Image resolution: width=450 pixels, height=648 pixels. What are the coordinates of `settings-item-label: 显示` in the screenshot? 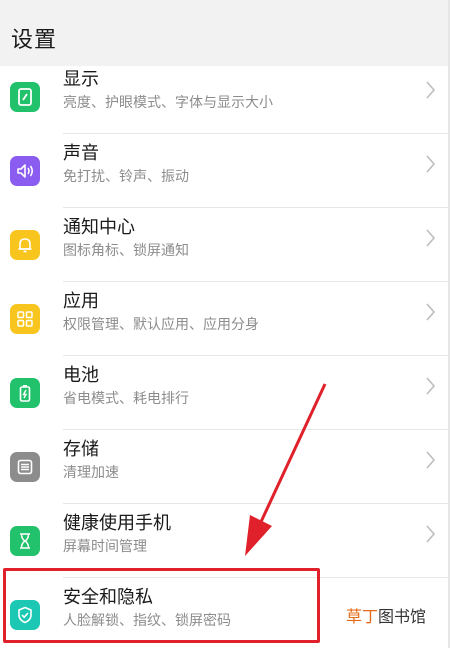 It's located at (81, 79).